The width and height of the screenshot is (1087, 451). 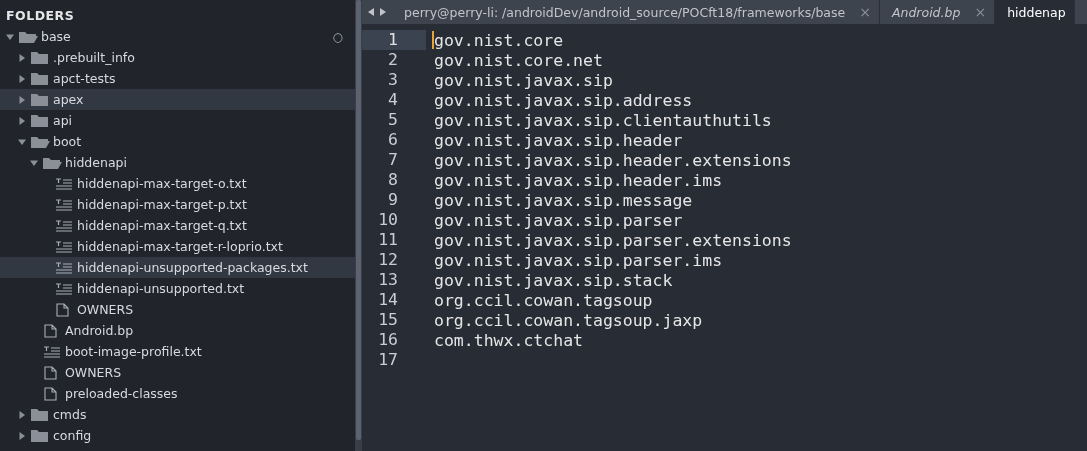 I want to click on tree-row: api, so click(x=177, y=120).